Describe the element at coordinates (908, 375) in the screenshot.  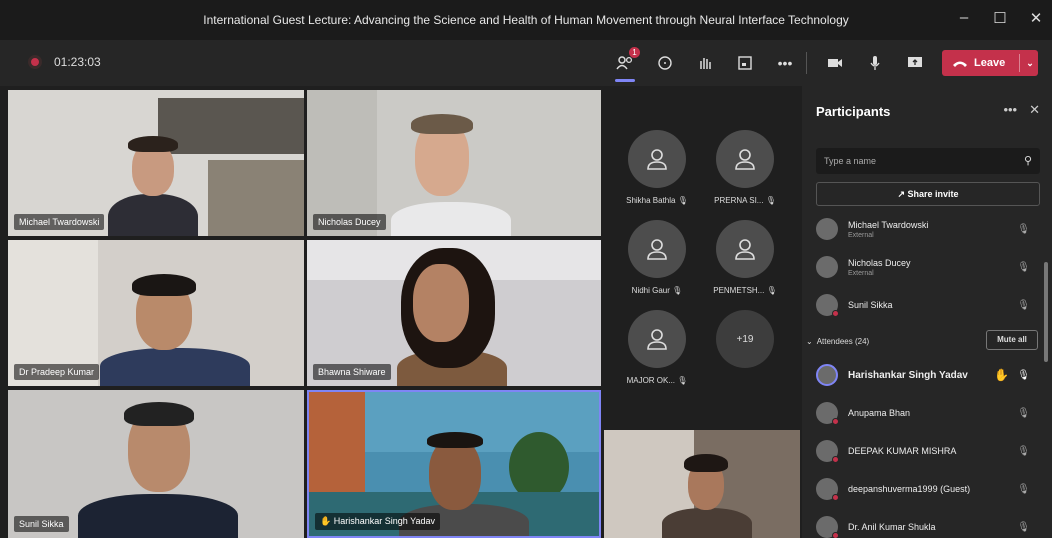
I see `participant-name: Harishankar Singh Yadav` at that location.